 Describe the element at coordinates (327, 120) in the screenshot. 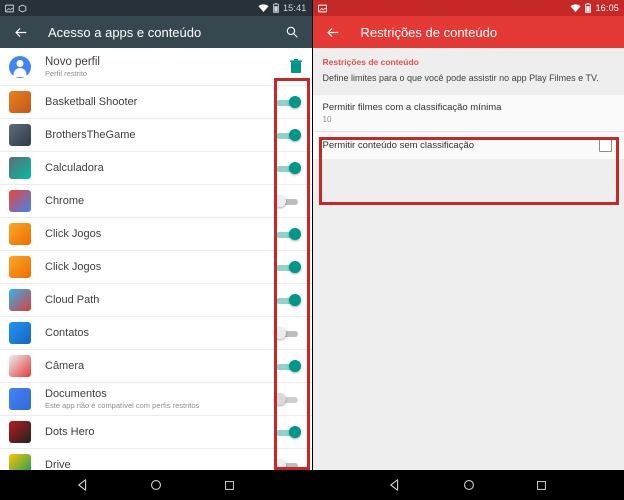

I see `preference-value: 10` at that location.